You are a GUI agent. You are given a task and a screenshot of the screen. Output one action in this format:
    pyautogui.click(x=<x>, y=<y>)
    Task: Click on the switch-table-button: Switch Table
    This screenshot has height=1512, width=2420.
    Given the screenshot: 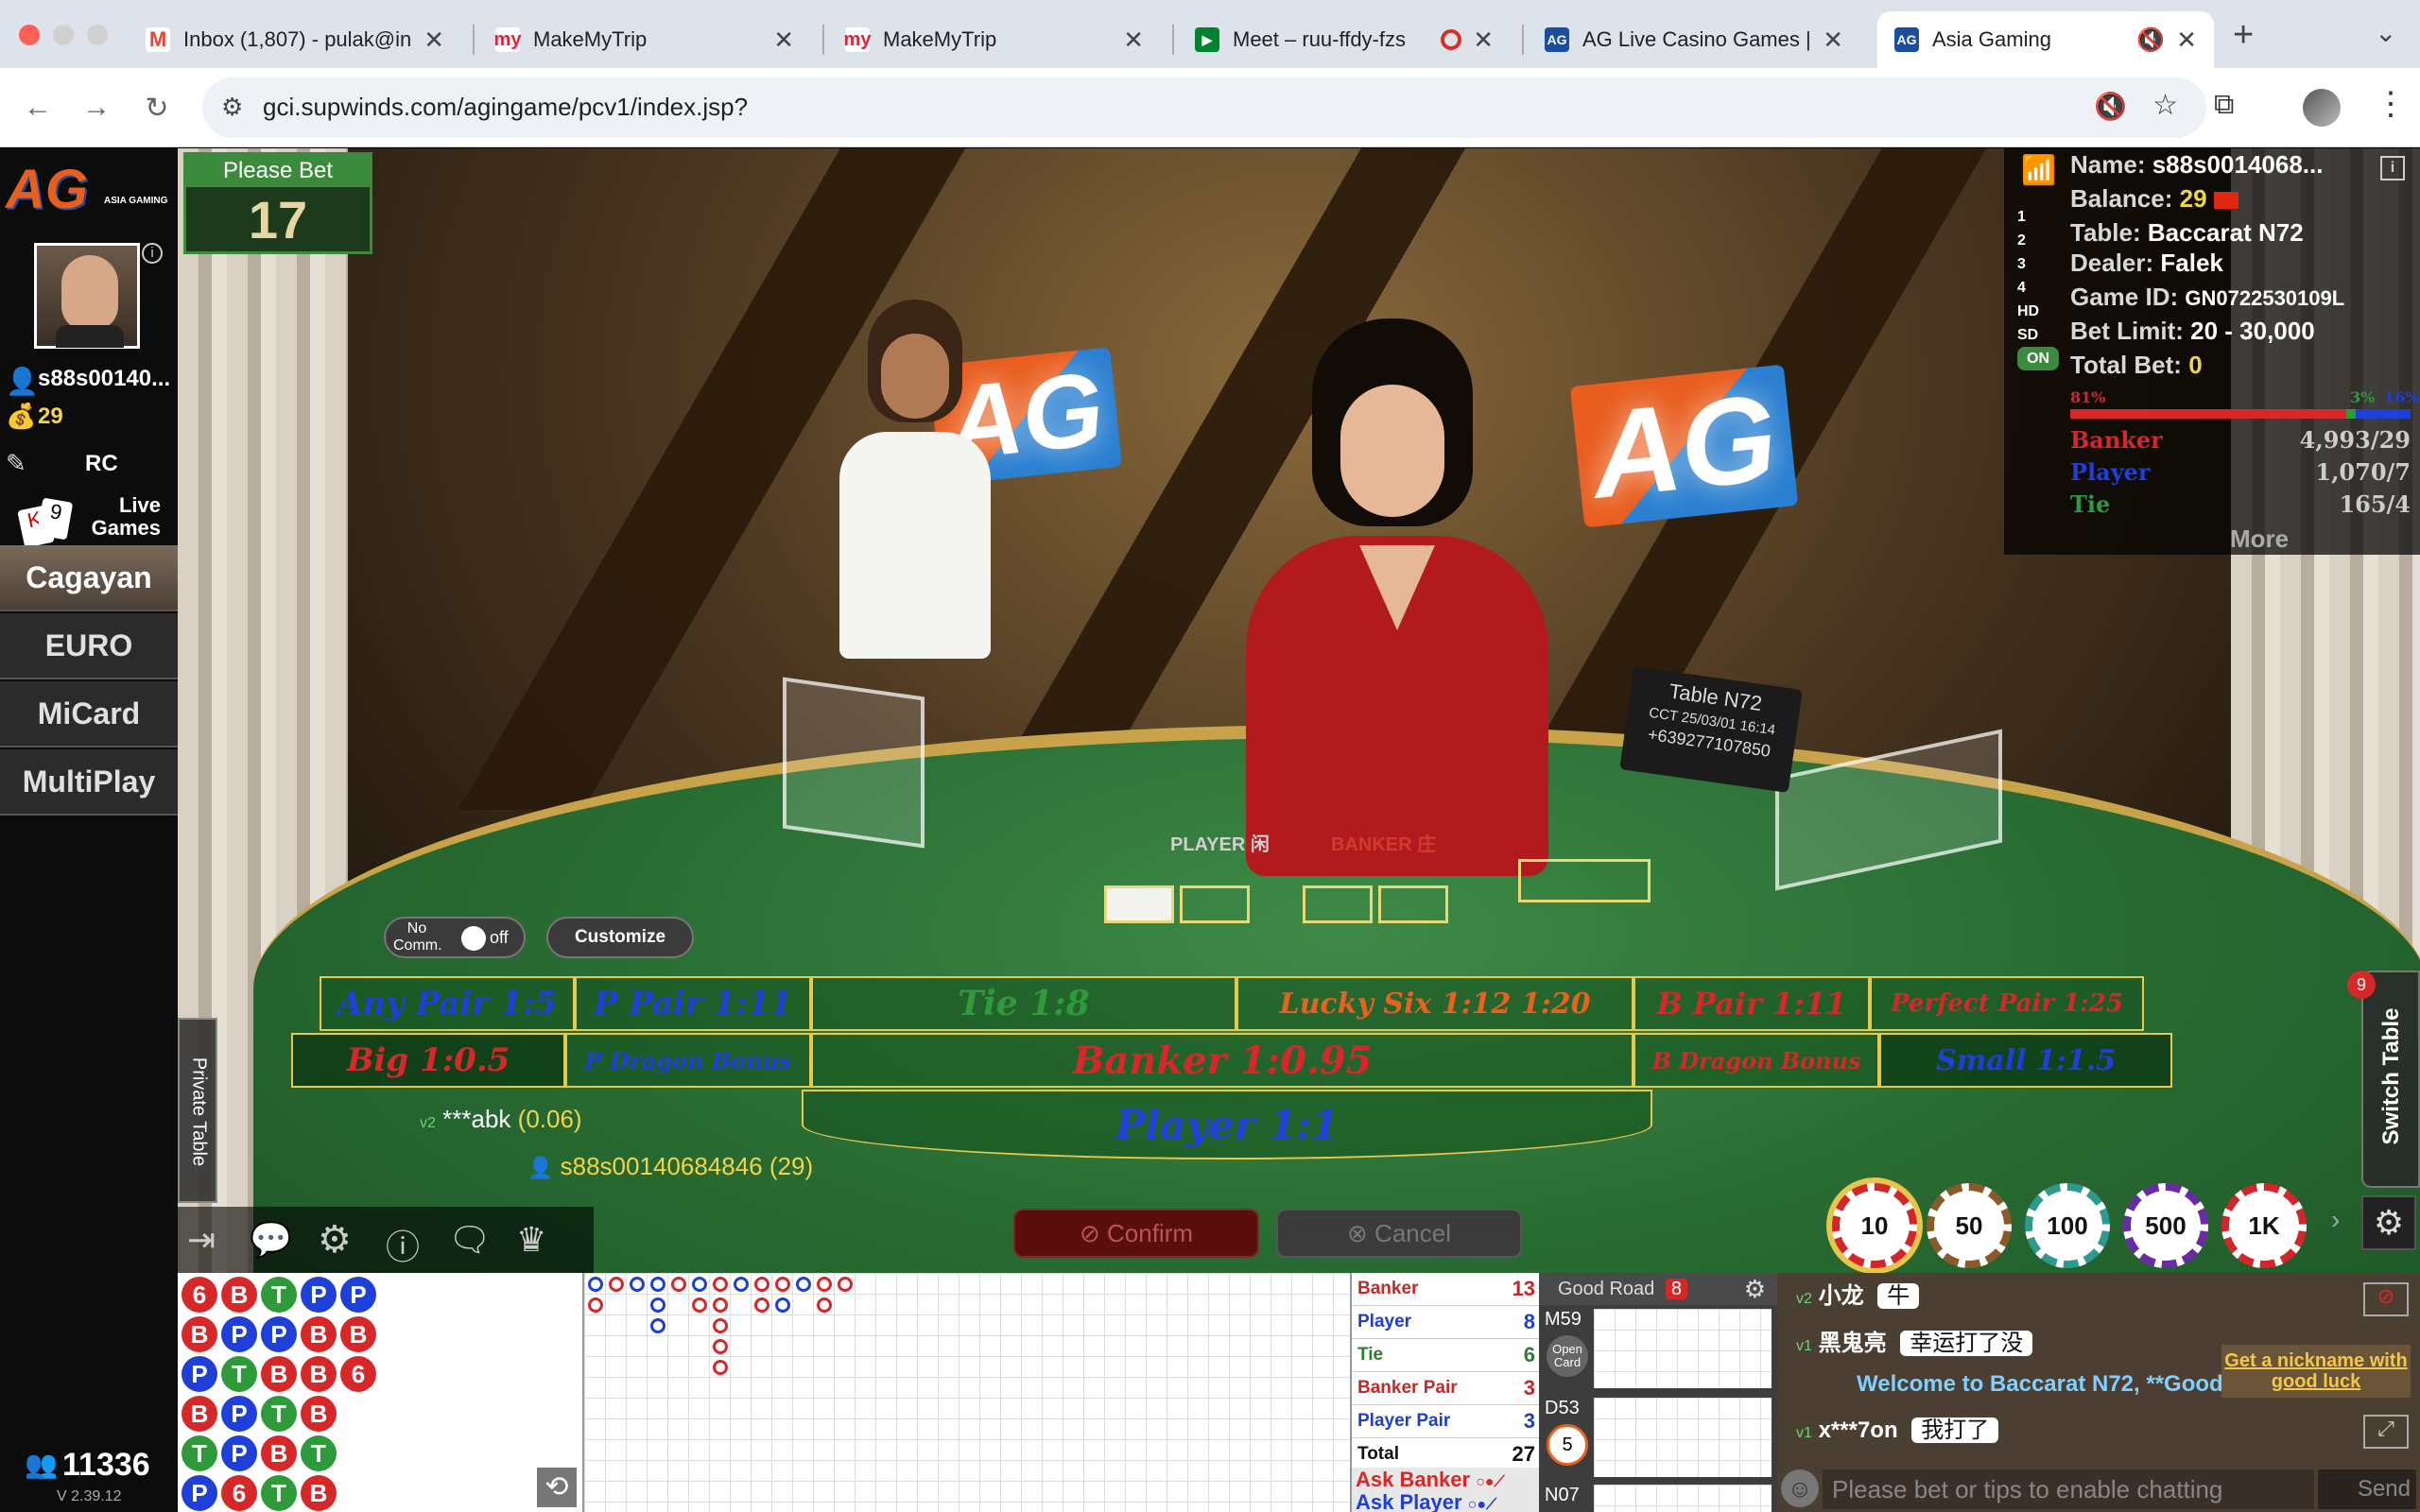 What is the action you would take?
    pyautogui.click(x=2390, y=1079)
    